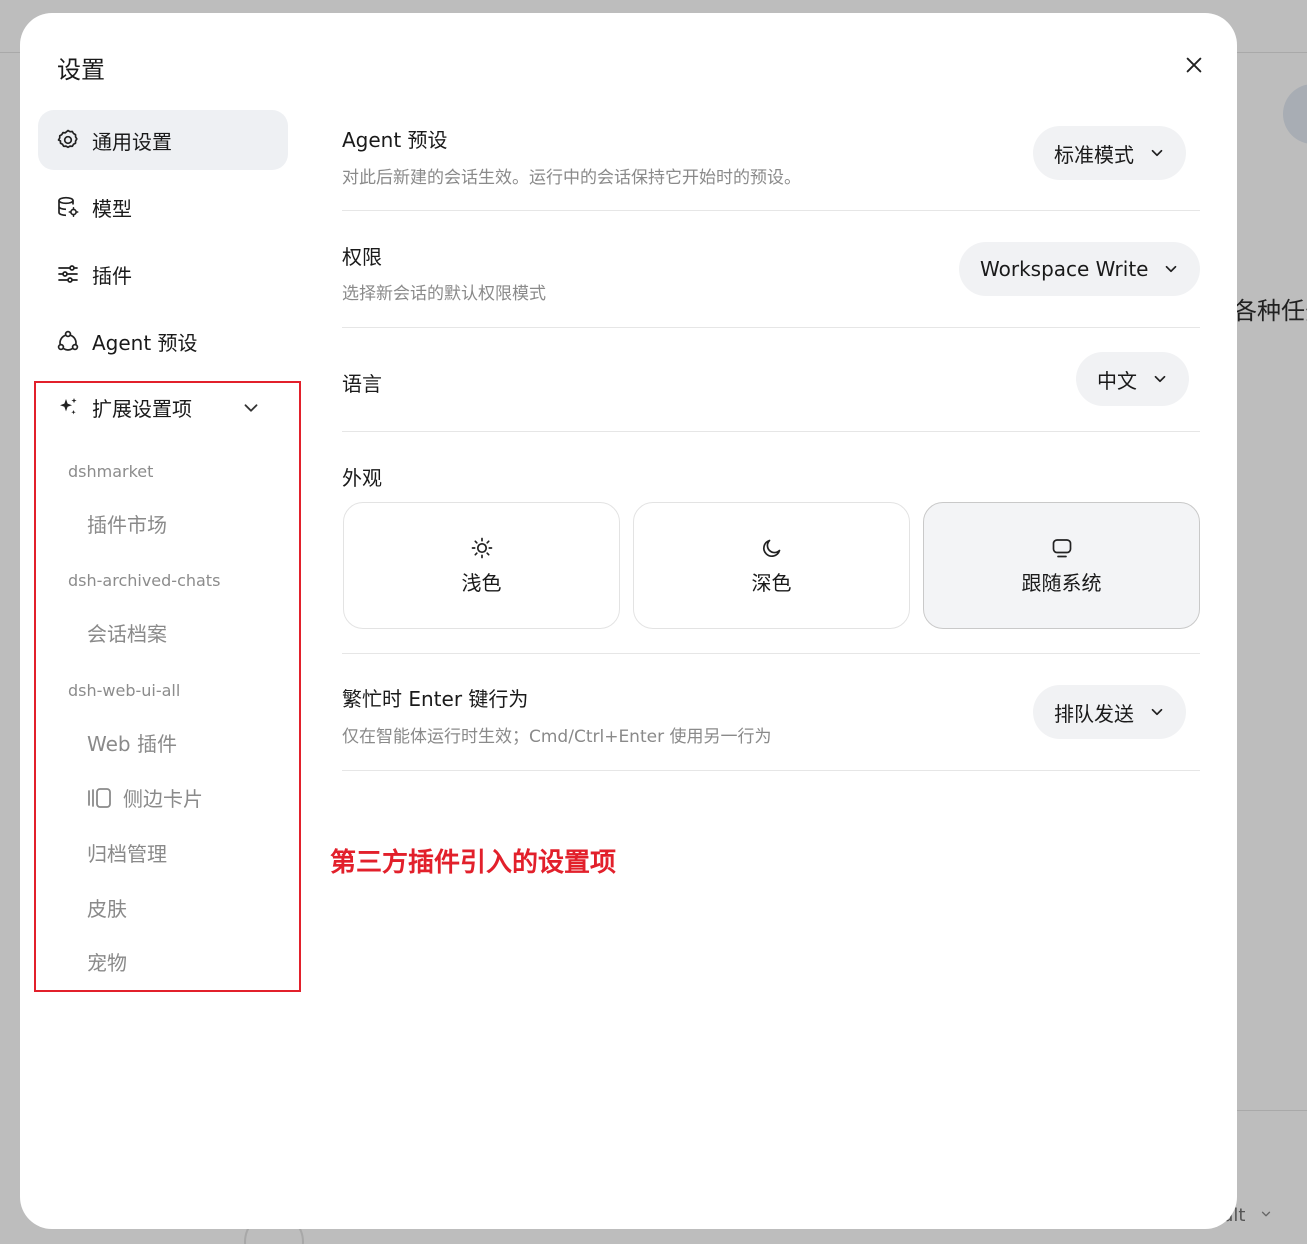 The height and width of the screenshot is (1244, 1307). I want to click on theme-dark-option: 深色, so click(771, 565).